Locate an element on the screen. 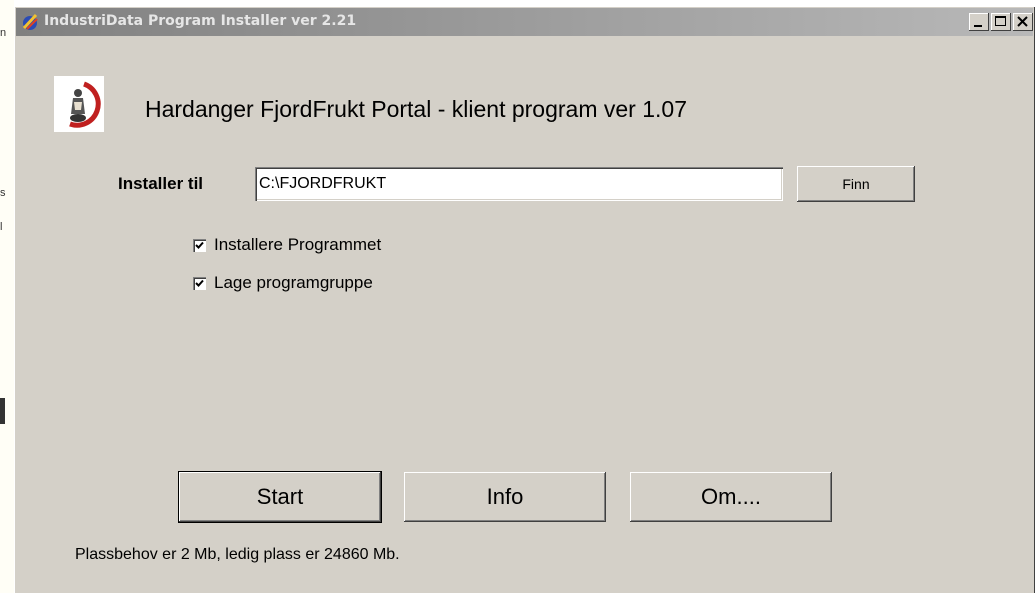 Image resolution: width=1035 pixels, height=593 pixels. install-path-input is located at coordinates (519, 184).